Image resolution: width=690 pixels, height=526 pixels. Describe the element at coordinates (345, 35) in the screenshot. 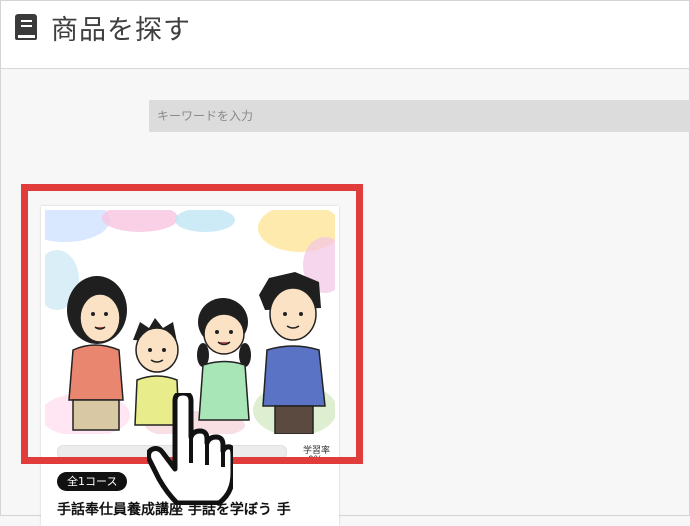

I see `page-header: 商品を探す` at that location.